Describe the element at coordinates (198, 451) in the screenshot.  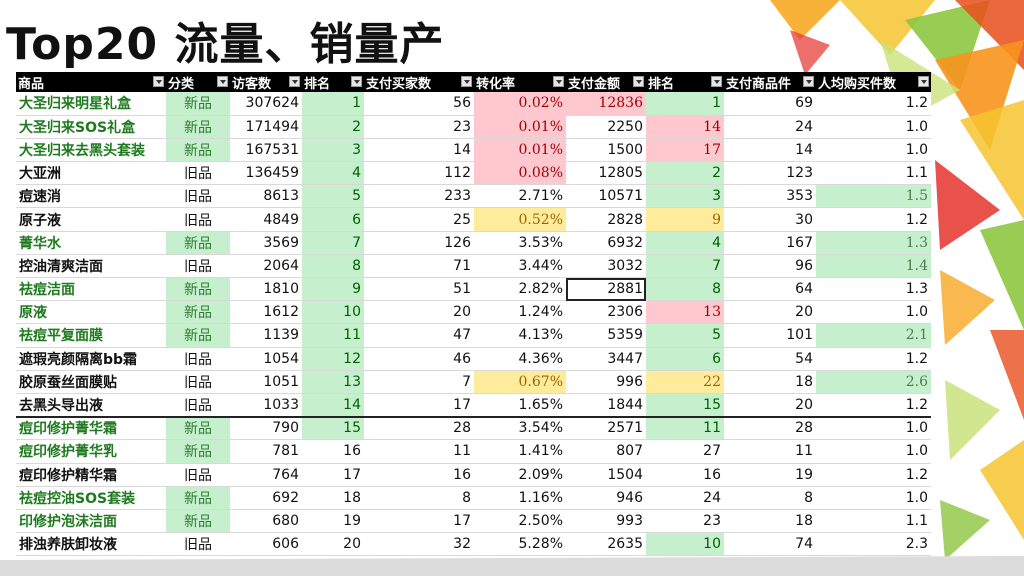
I see `table-cell: 新品` at that location.